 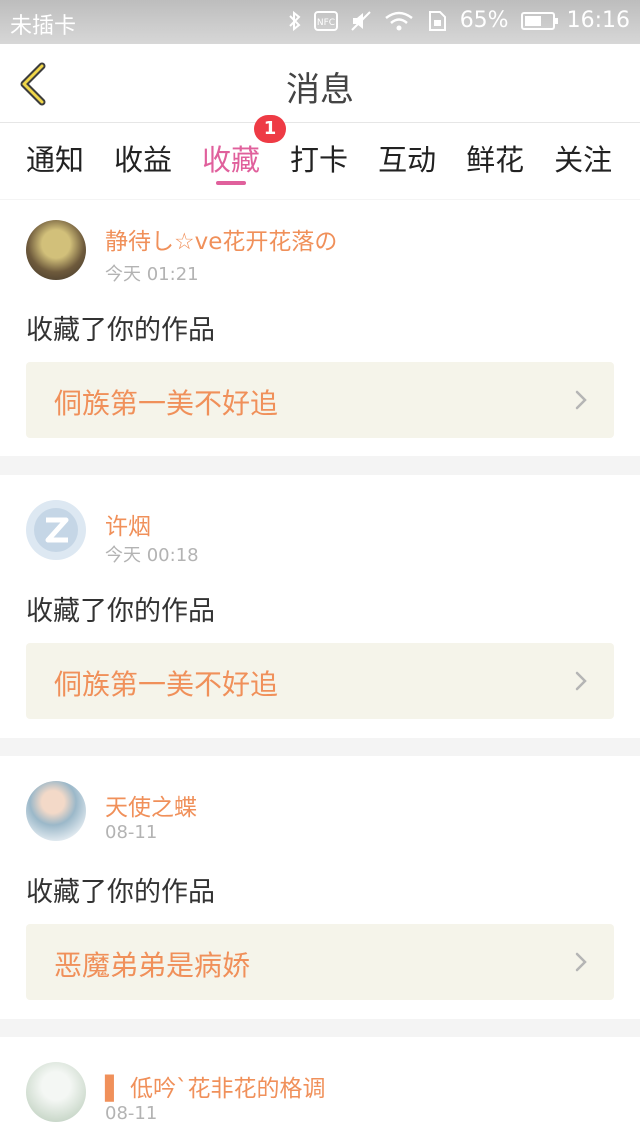 I want to click on svg-text: NFC, so click(x=326, y=23).